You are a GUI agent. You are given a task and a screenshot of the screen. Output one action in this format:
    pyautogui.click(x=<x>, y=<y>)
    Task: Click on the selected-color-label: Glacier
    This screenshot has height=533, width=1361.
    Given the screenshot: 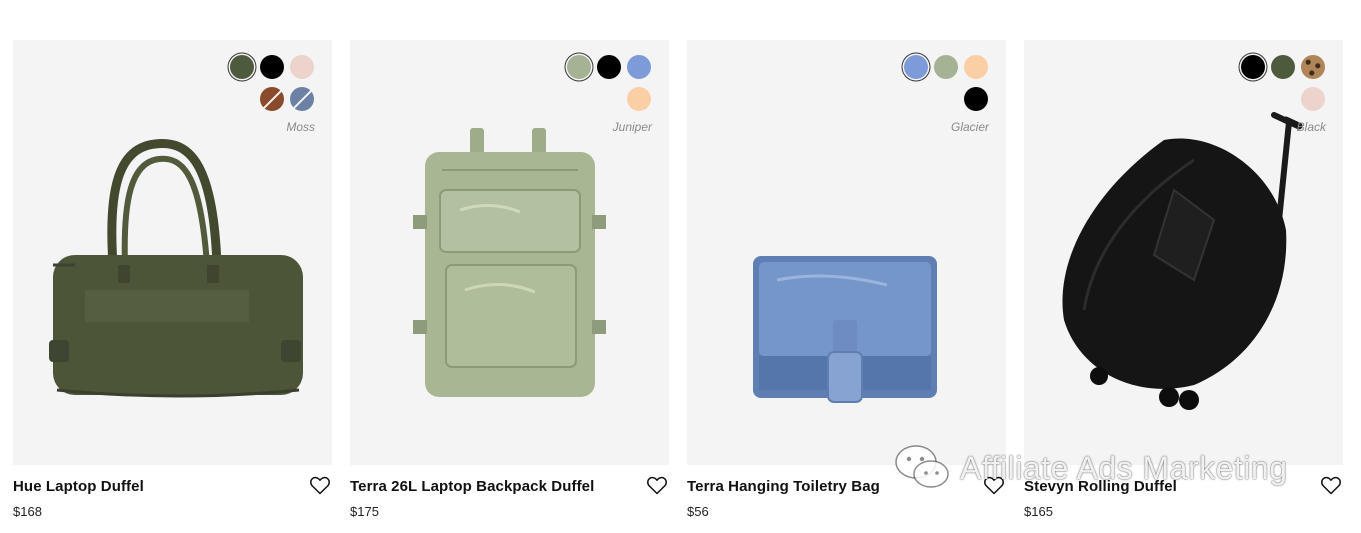 What is the action you would take?
    pyautogui.click(x=969, y=127)
    